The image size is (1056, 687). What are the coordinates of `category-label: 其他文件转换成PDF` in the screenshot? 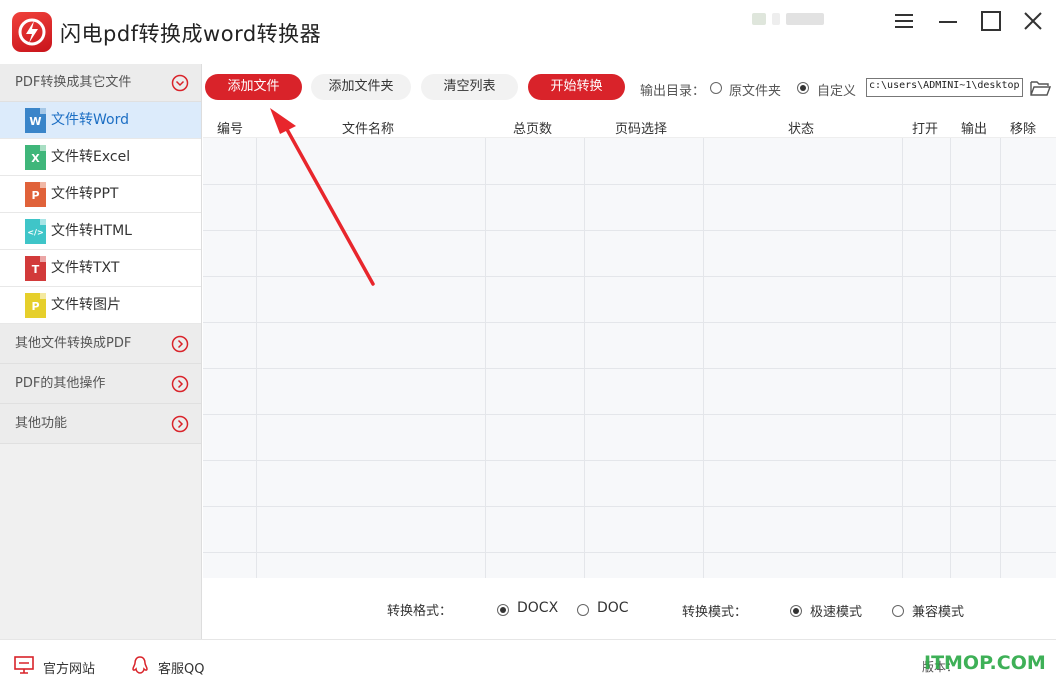 It's located at (73, 343).